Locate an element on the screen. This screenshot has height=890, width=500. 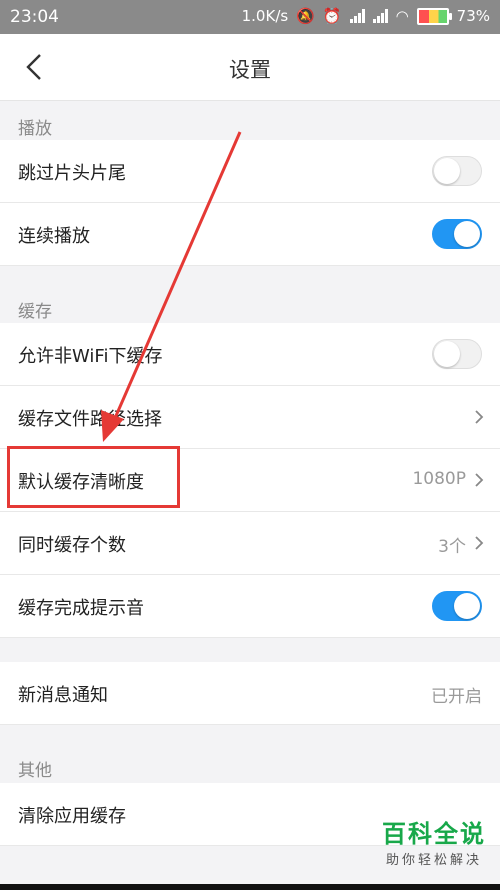
skip-intro-toggle is located at coordinates (457, 171).